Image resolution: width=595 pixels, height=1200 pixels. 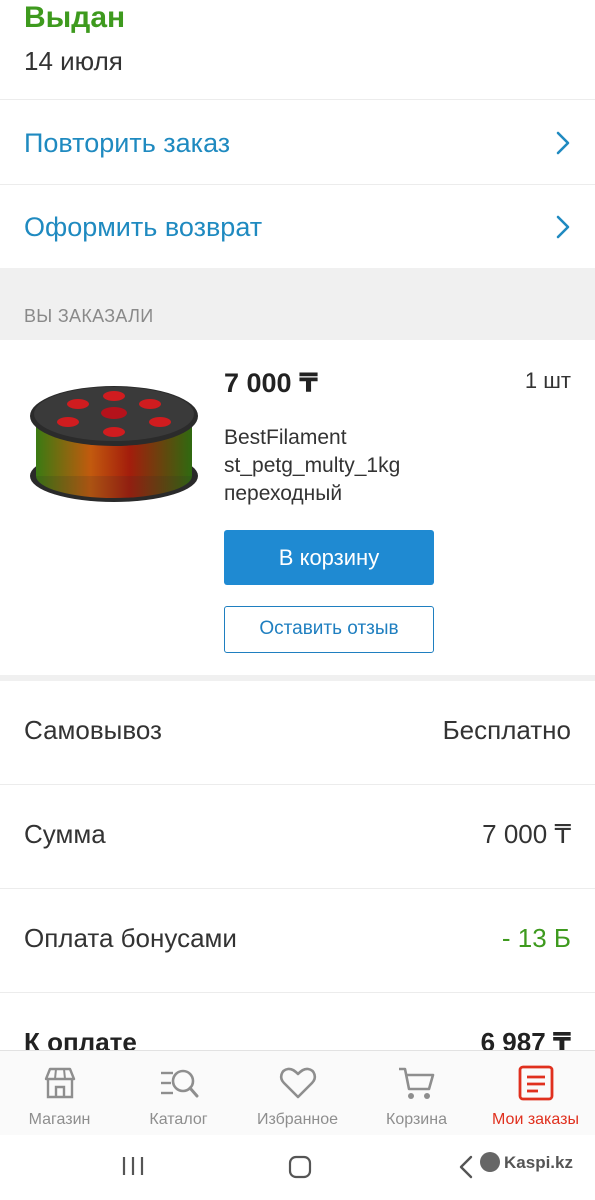 What do you see at coordinates (65, 834) in the screenshot?
I see `summary-key: Сумма` at bounding box center [65, 834].